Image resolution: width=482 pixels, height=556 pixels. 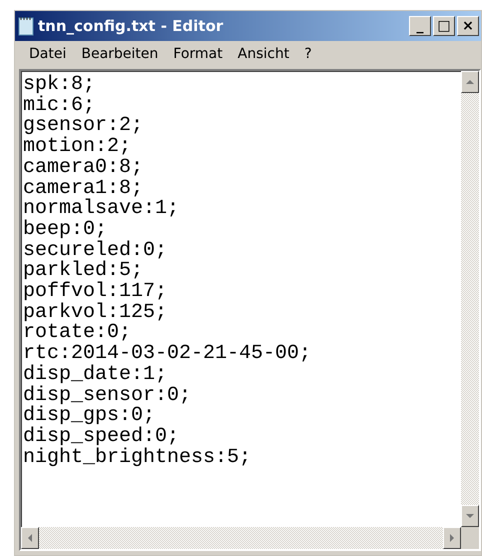 I want to click on menu-item: Datei, so click(x=47, y=54).